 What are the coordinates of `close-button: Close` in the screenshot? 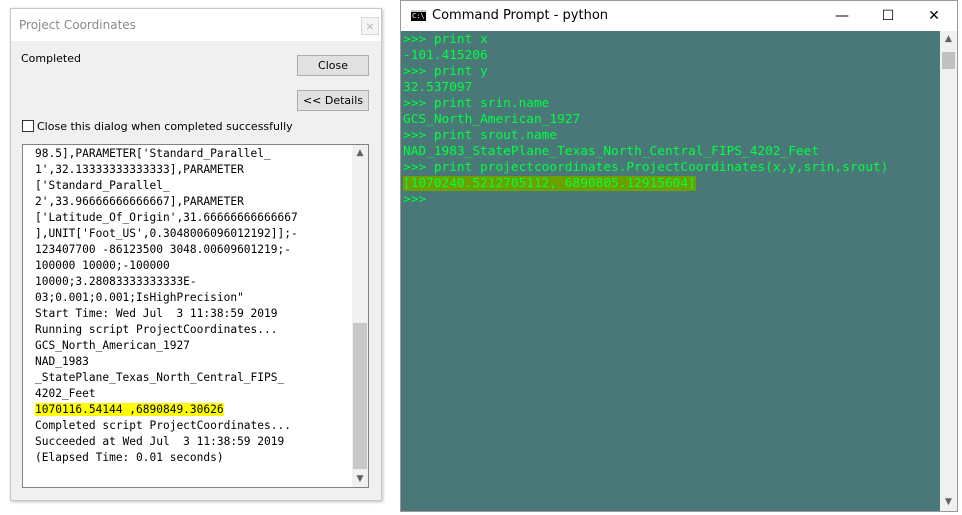 It's located at (333, 65).